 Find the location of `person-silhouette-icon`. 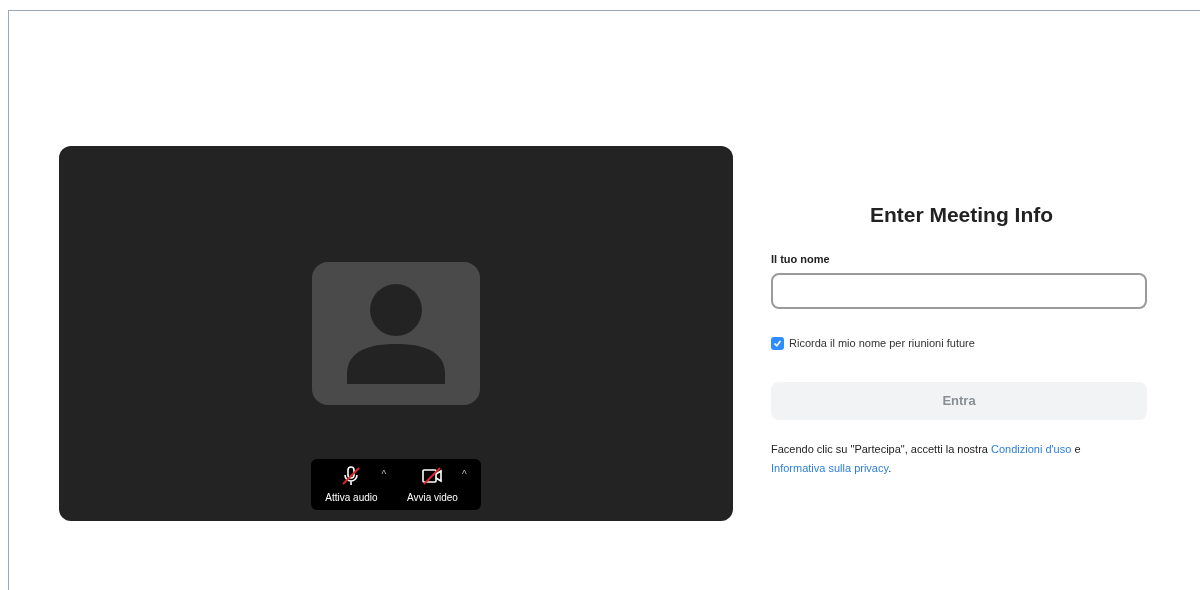

person-silhouette-icon is located at coordinates (396, 333).